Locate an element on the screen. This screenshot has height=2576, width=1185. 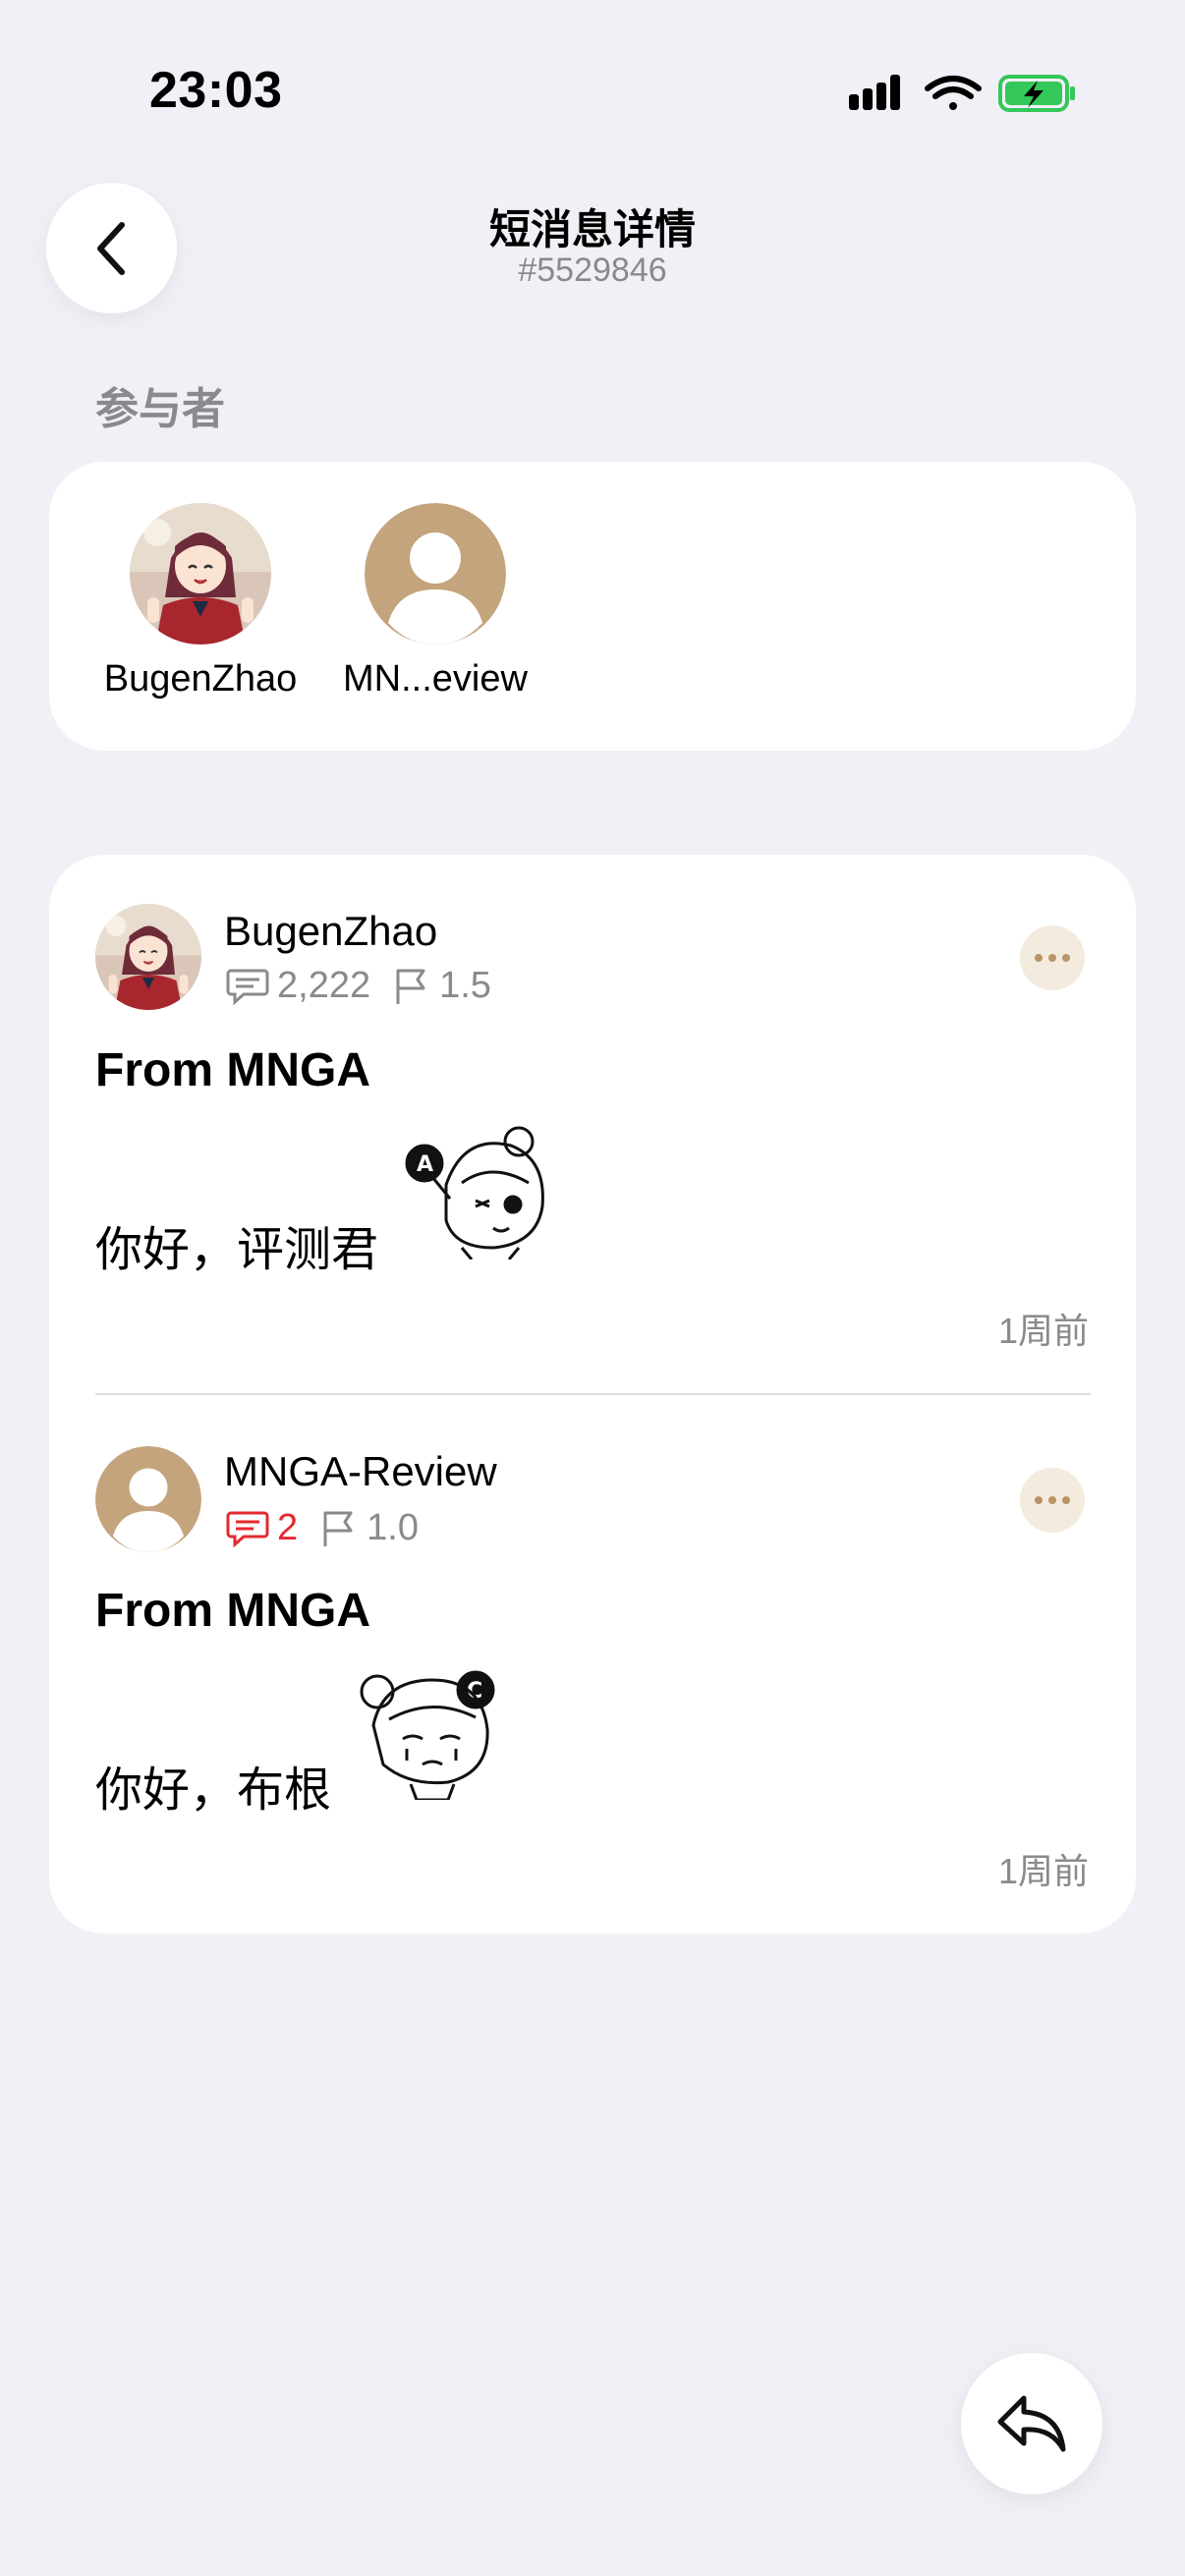
ac-sticker-cry-icon: C is located at coordinates (431, 1735).